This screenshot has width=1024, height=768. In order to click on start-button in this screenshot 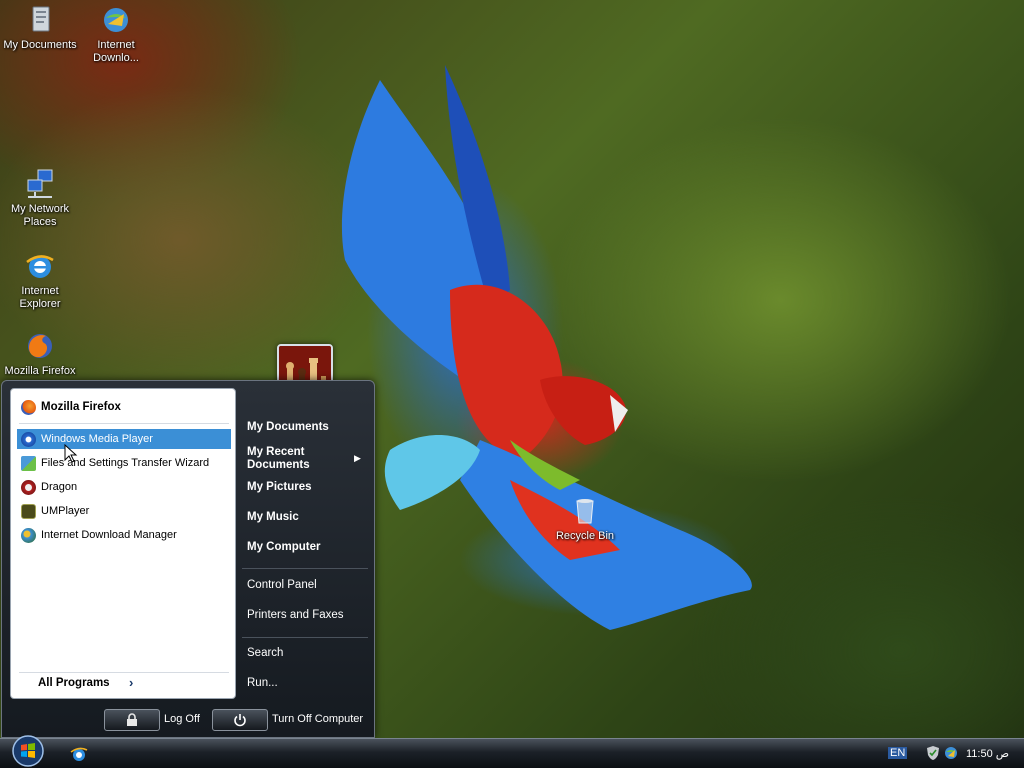, I will do `click(28, 751)`.